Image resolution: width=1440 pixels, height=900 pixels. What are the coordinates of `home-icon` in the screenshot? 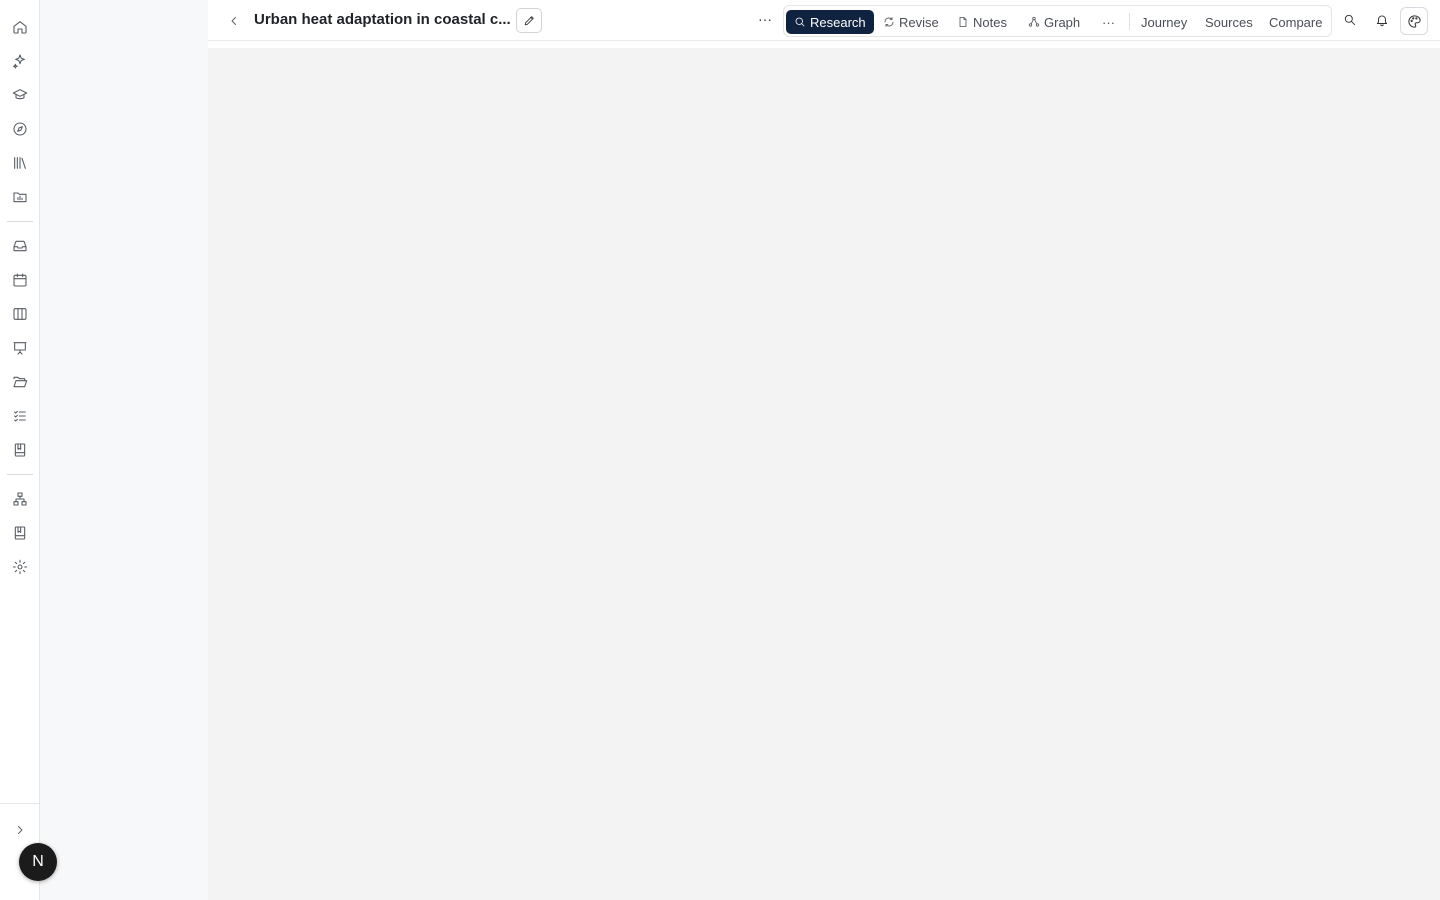 It's located at (20, 27).